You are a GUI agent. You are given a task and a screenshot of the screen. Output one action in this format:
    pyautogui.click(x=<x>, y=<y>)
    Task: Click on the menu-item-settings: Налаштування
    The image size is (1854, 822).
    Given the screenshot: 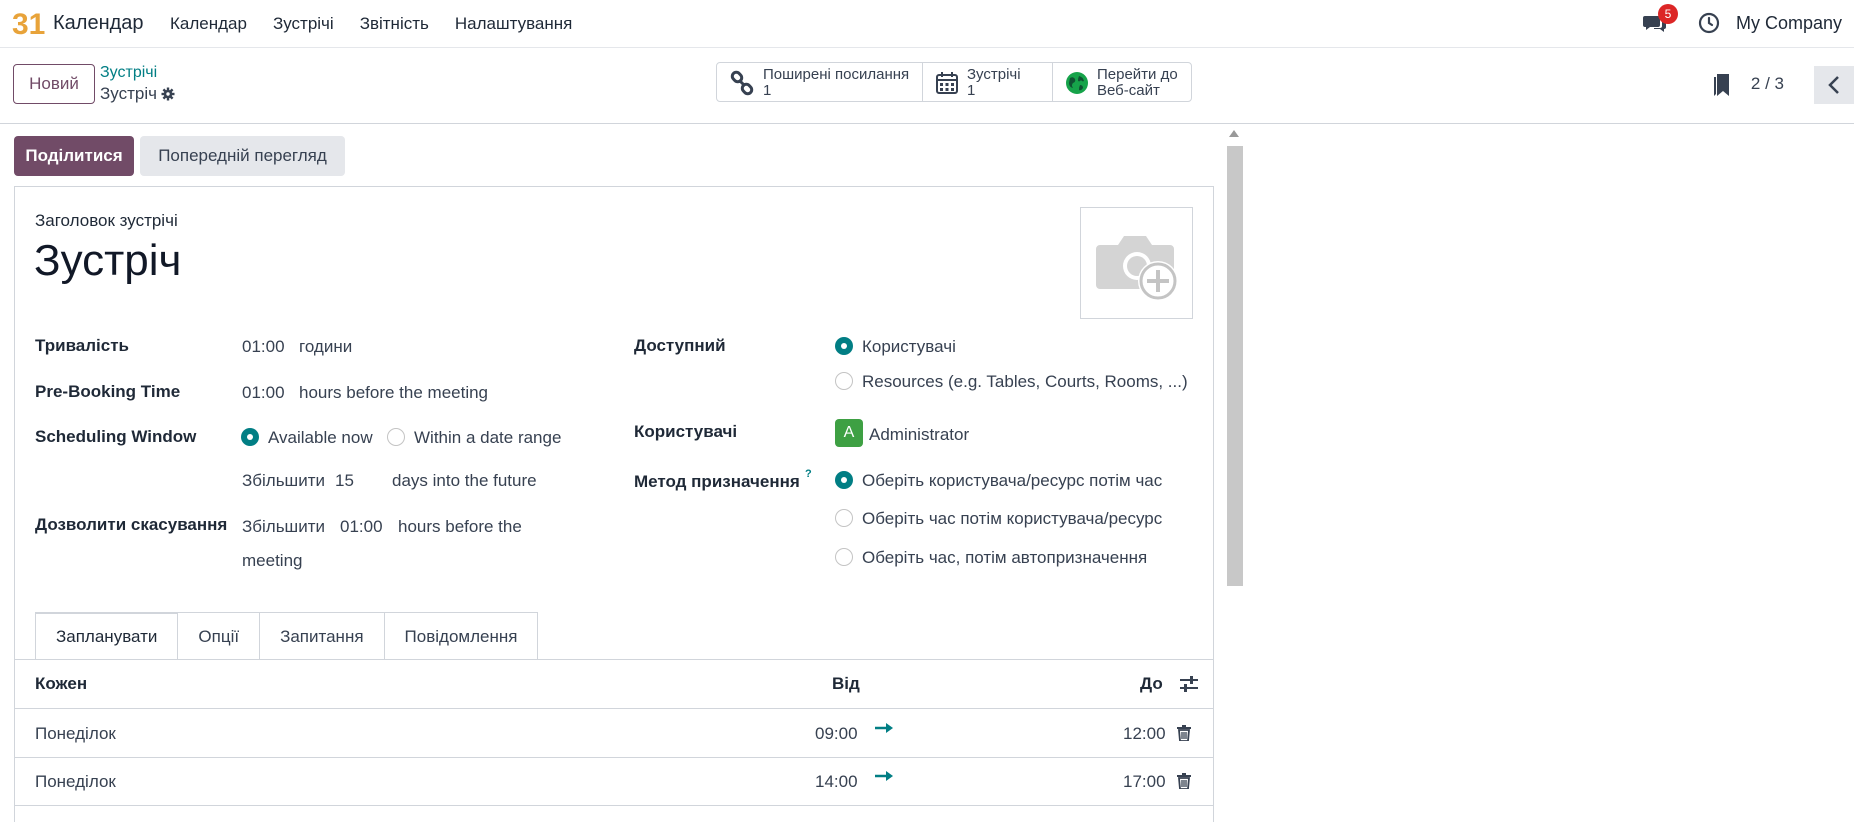 What is the action you would take?
    pyautogui.click(x=514, y=24)
    